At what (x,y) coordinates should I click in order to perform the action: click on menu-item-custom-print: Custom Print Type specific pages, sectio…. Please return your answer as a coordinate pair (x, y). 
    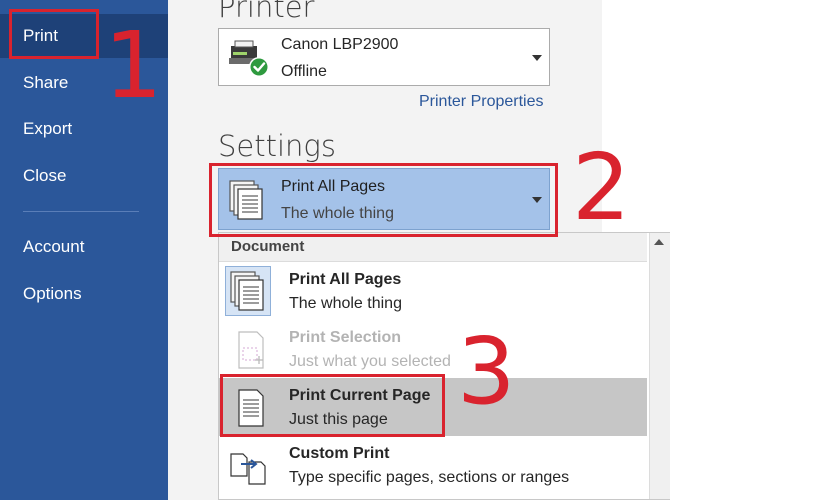
    Looking at the image, I should click on (433, 465).